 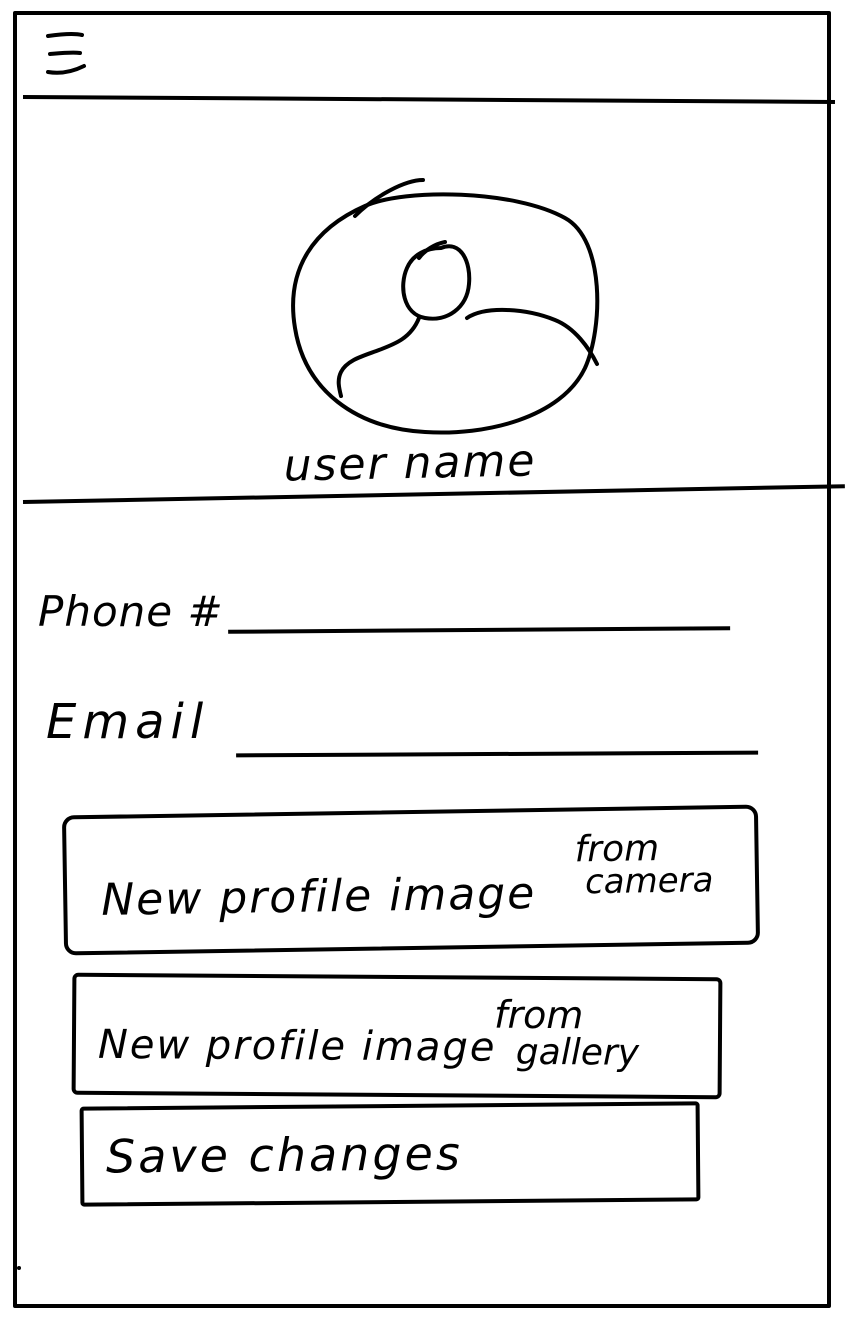 I want to click on save-changes-button: Save changes, so click(x=390, y=1154).